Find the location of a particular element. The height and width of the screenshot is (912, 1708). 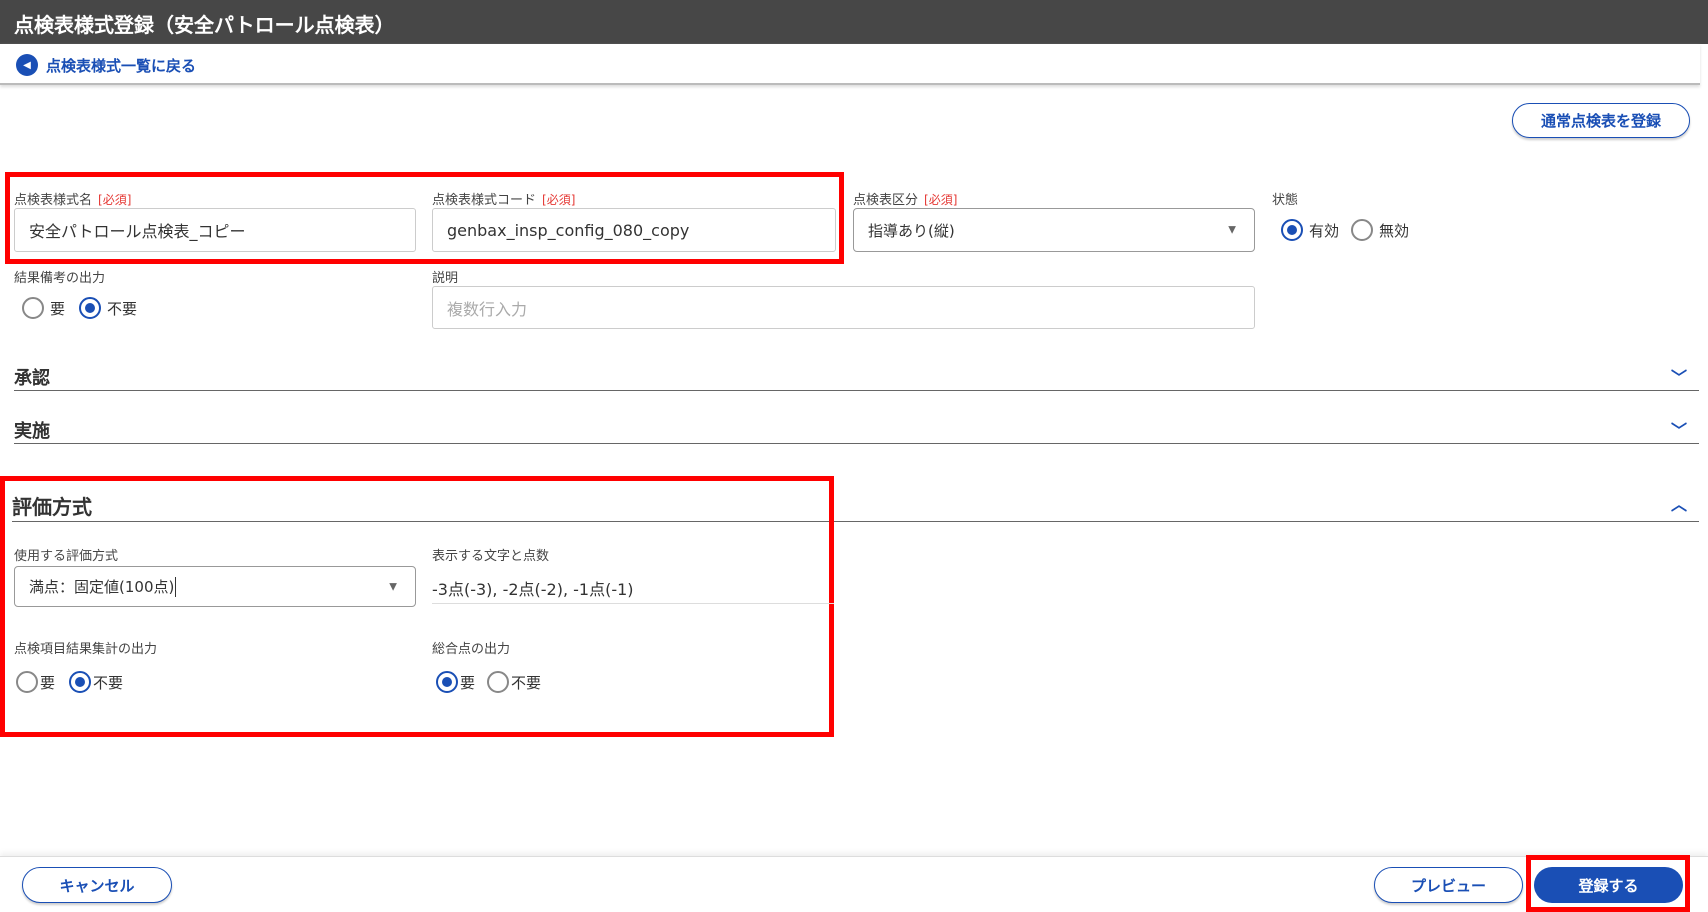

code-label: 点検表様式コード [必須] is located at coordinates (504, 200).